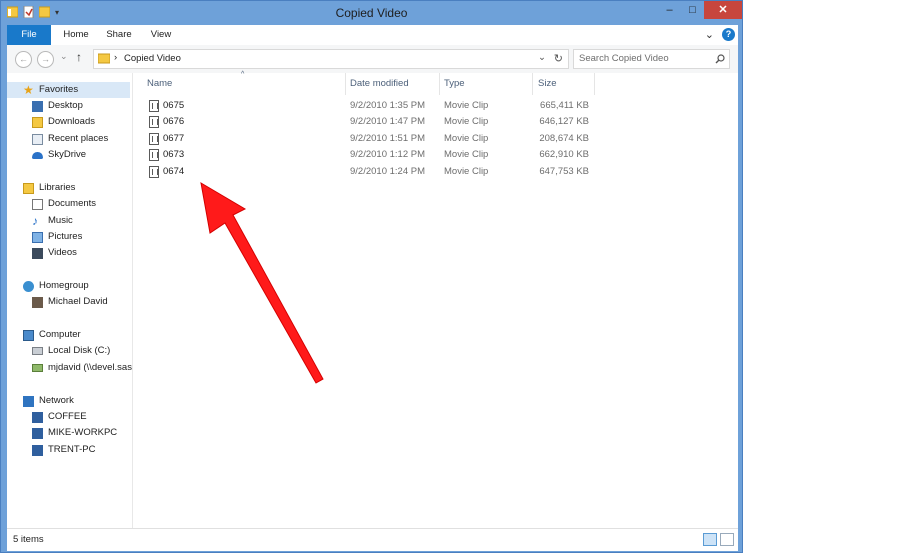  Describe the element at coordinates (119, 35) in the screenshot. I see `tab-share: Share` at that location.